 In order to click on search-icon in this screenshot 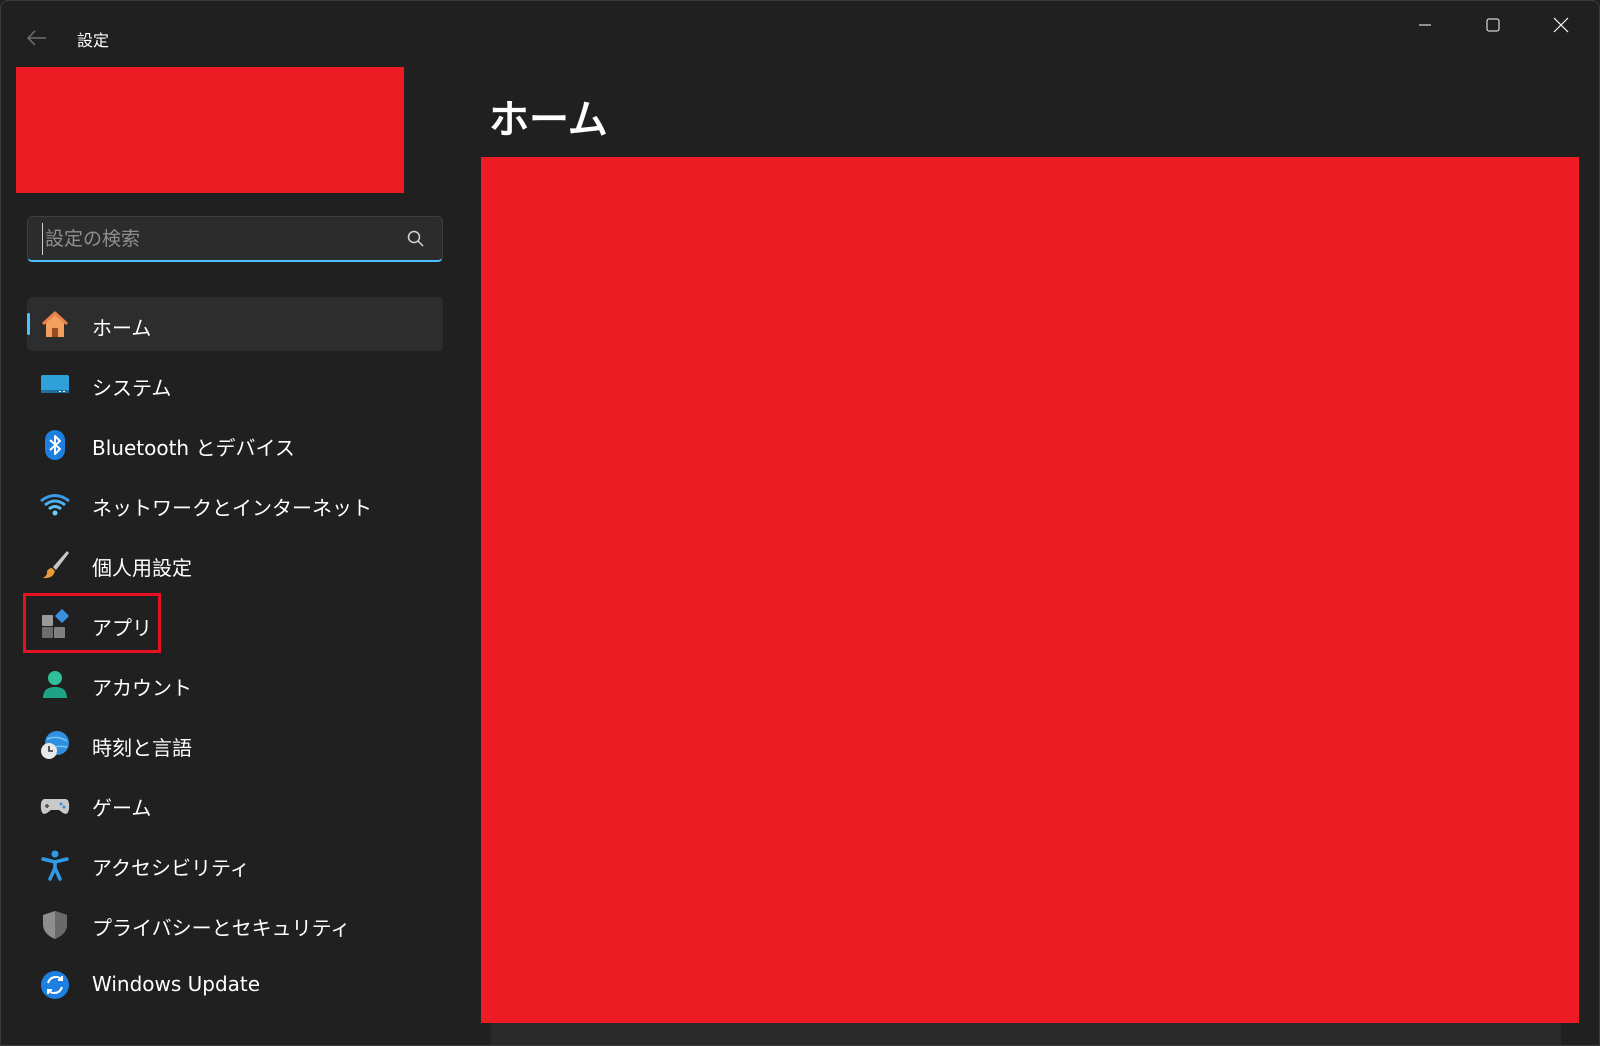, I will do `click(416, 239)`.